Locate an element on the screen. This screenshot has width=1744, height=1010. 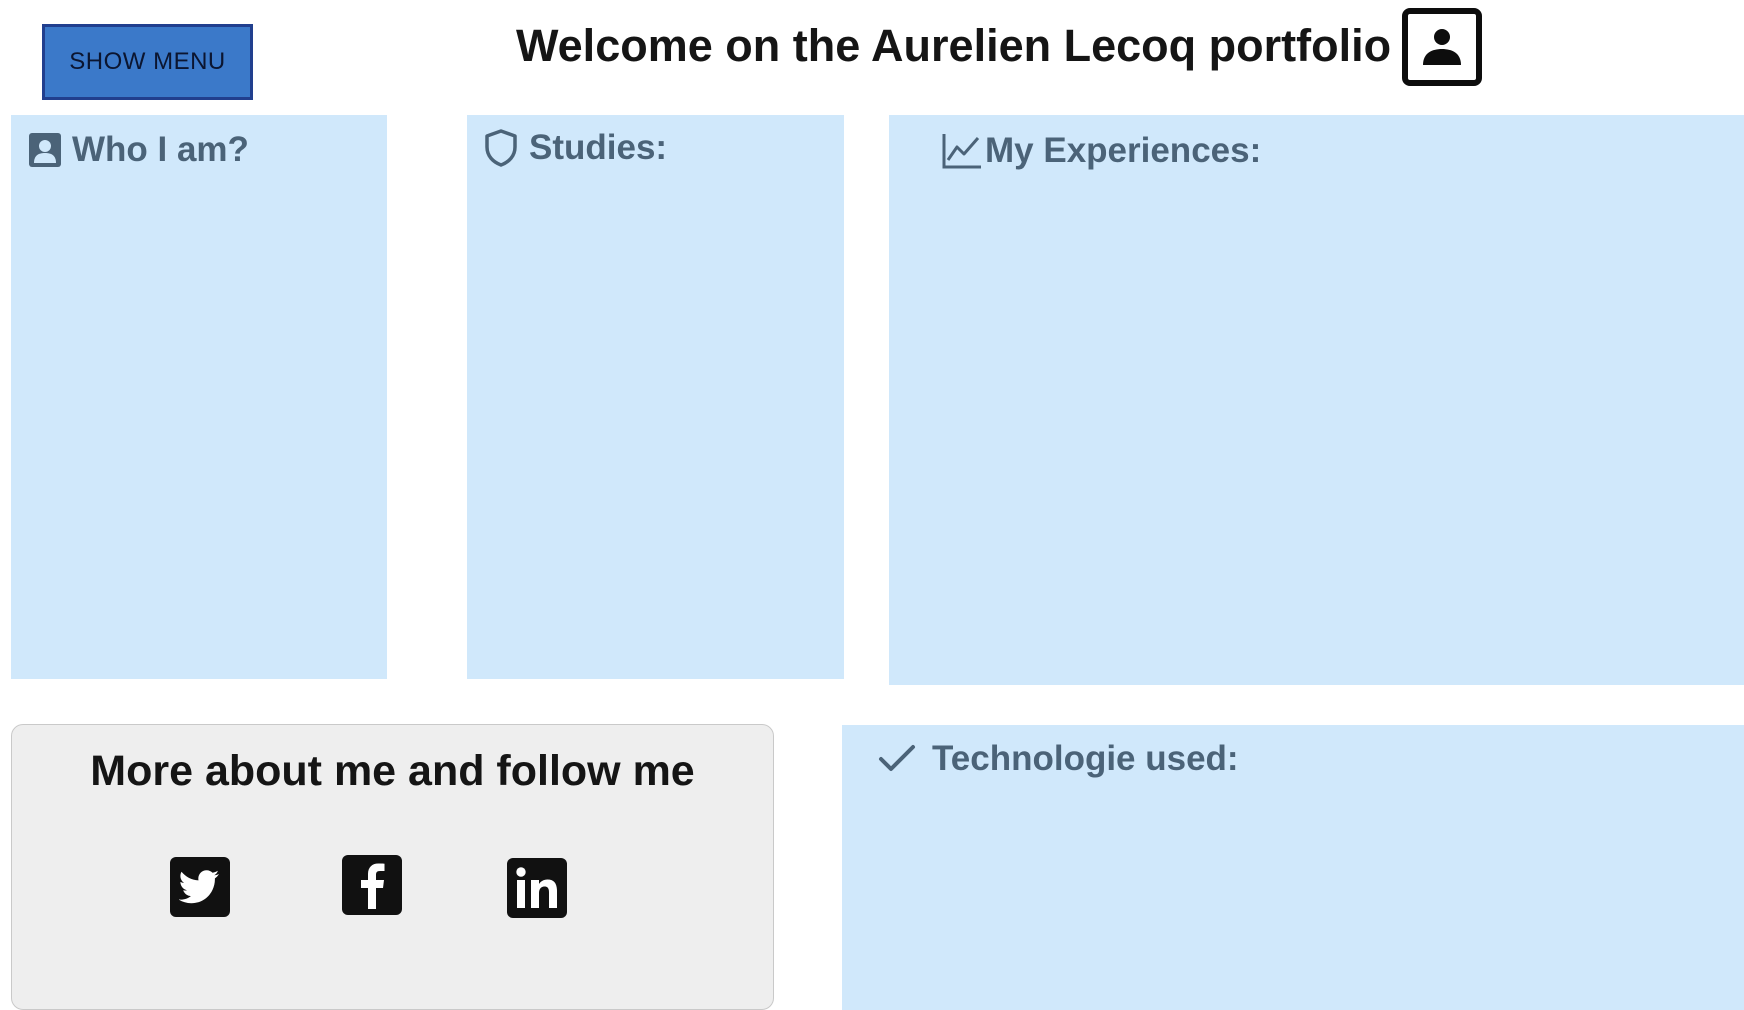
technologies-heading: Technologie used: is located at coordinates (1085, 758).